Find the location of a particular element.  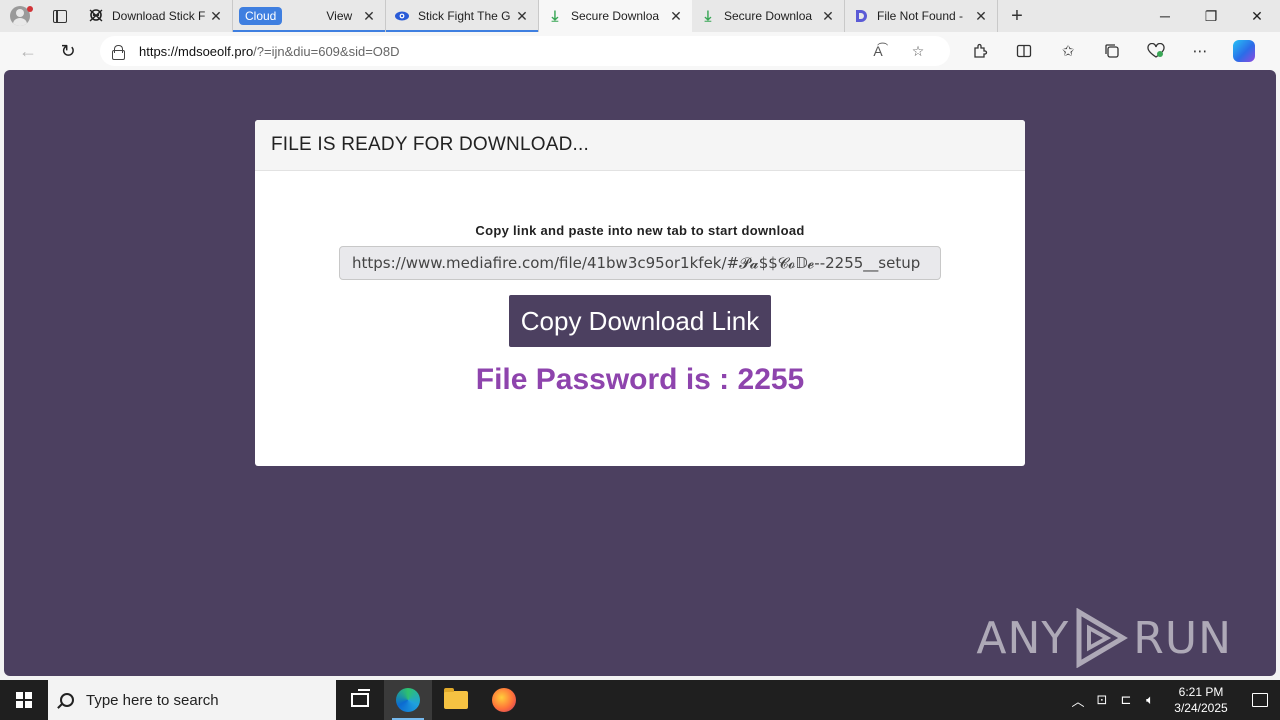

tab-file-not-found: File Not Found - ✕ is located at coordinates (921, 16).